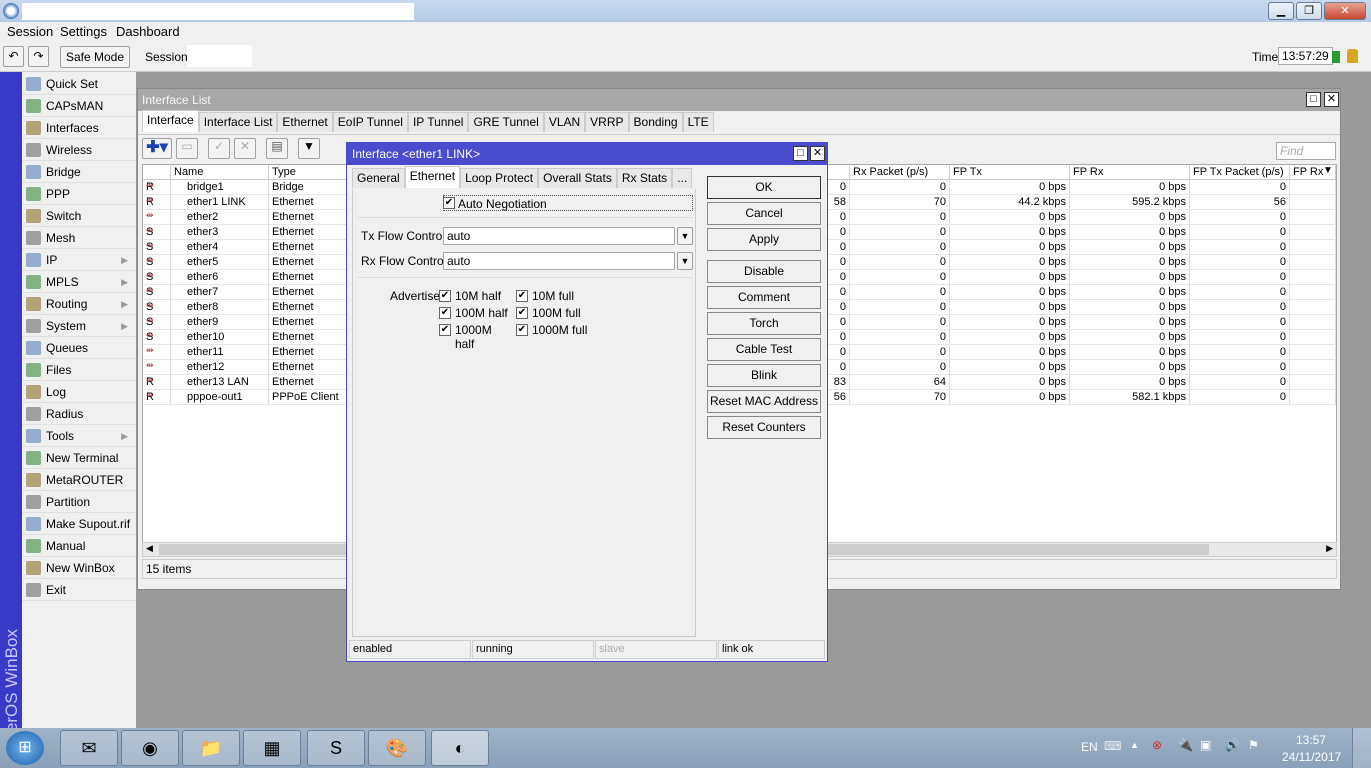 This screenshot has height=768, width=1371. Describe the element at coordinates (685, 261) in the screenshot. I see `rx-flow-dropdown-icon: ▼` at that location.